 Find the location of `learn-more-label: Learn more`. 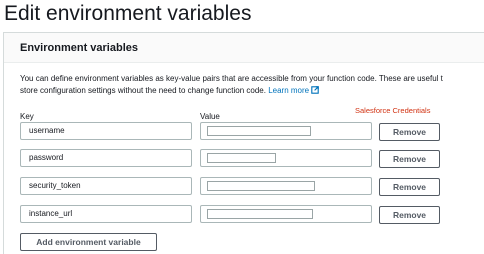

learn-more-label: Learn more is located at coordinates (289, 90).